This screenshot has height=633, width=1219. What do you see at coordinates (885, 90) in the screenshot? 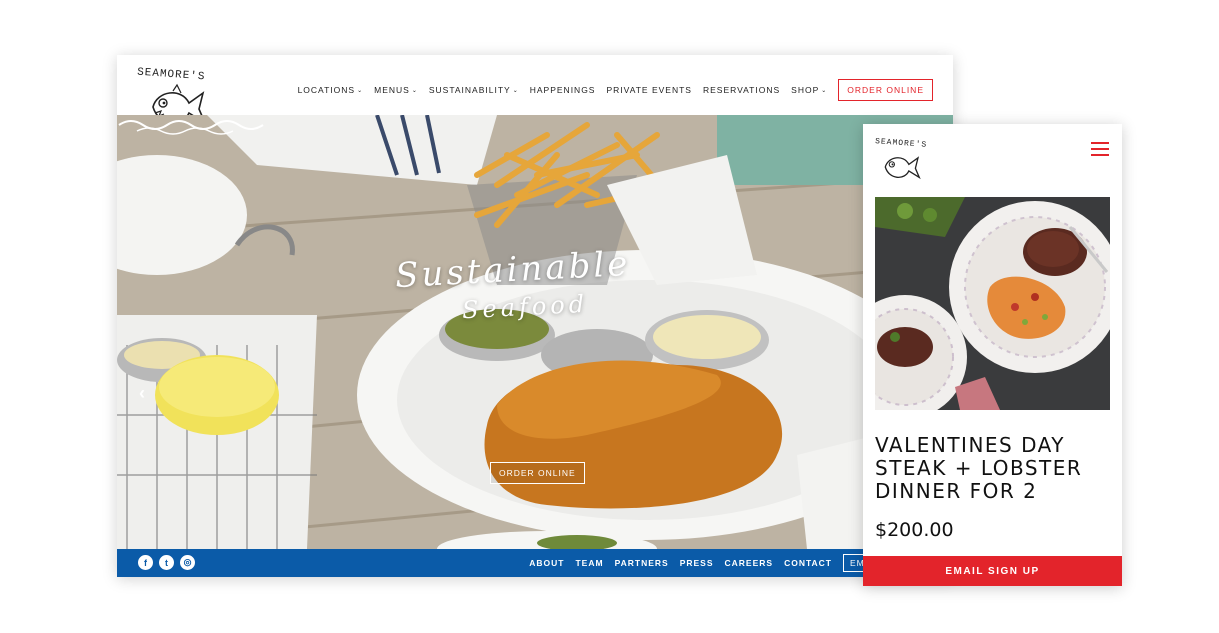
I see `order-online-button: ORDER ONLINE` at bounding box center [885, 90].